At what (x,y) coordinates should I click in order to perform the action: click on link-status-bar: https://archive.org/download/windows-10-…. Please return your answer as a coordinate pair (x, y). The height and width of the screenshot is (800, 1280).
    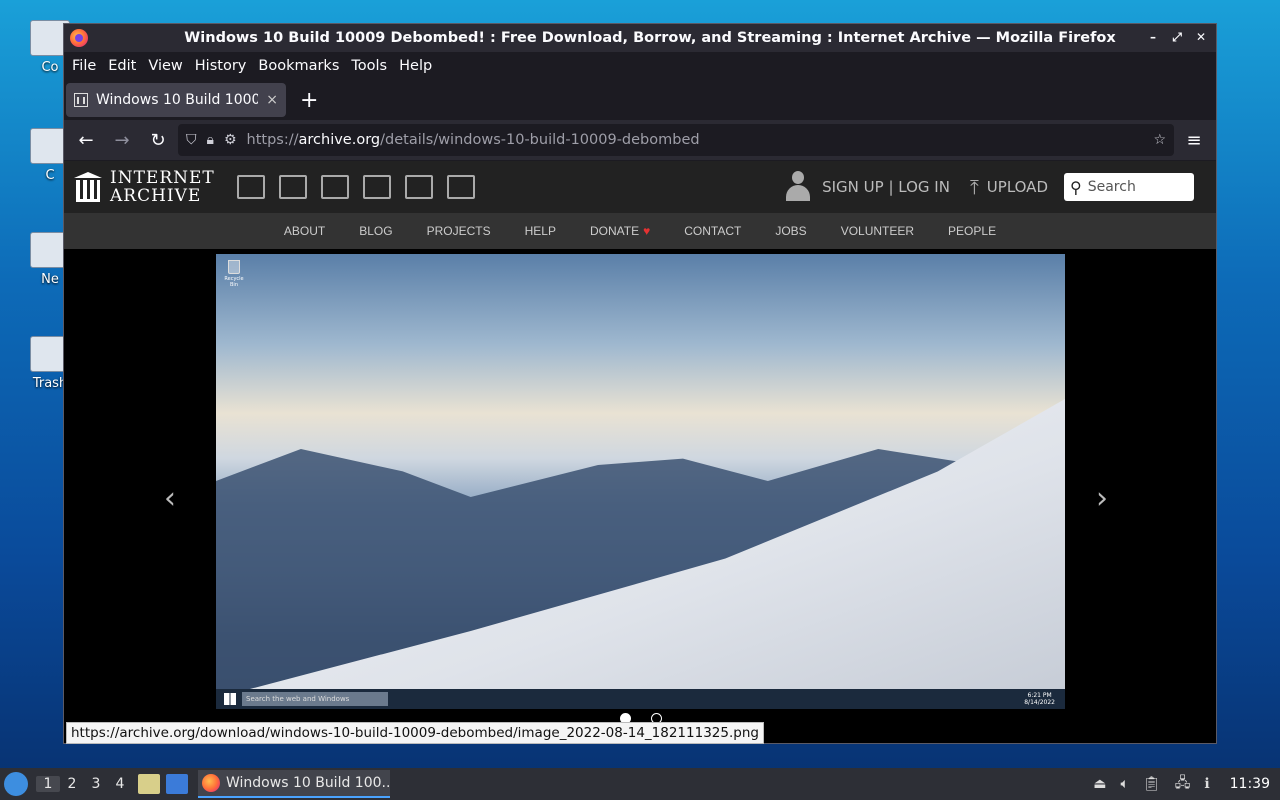
    Looking at the image, I should click on (415, 733).